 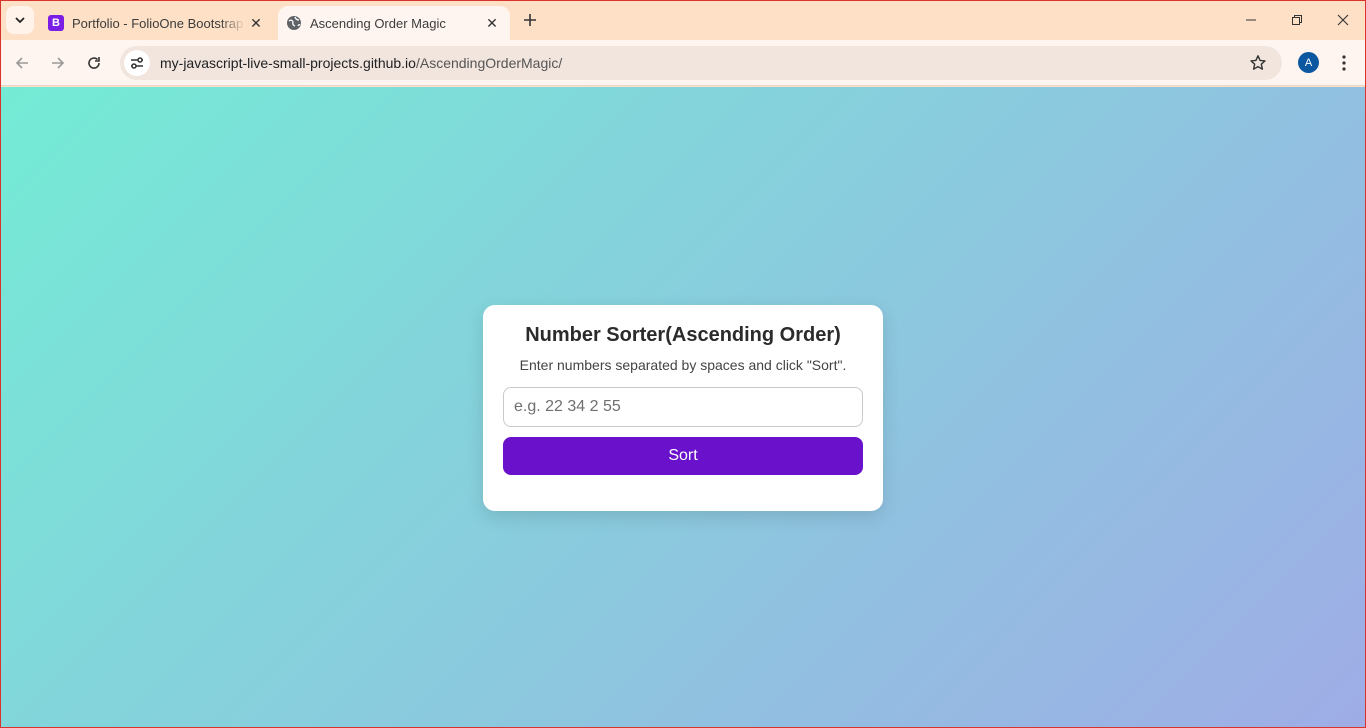 I want to click on browser-menu-button, so click(x=1344, y=63).